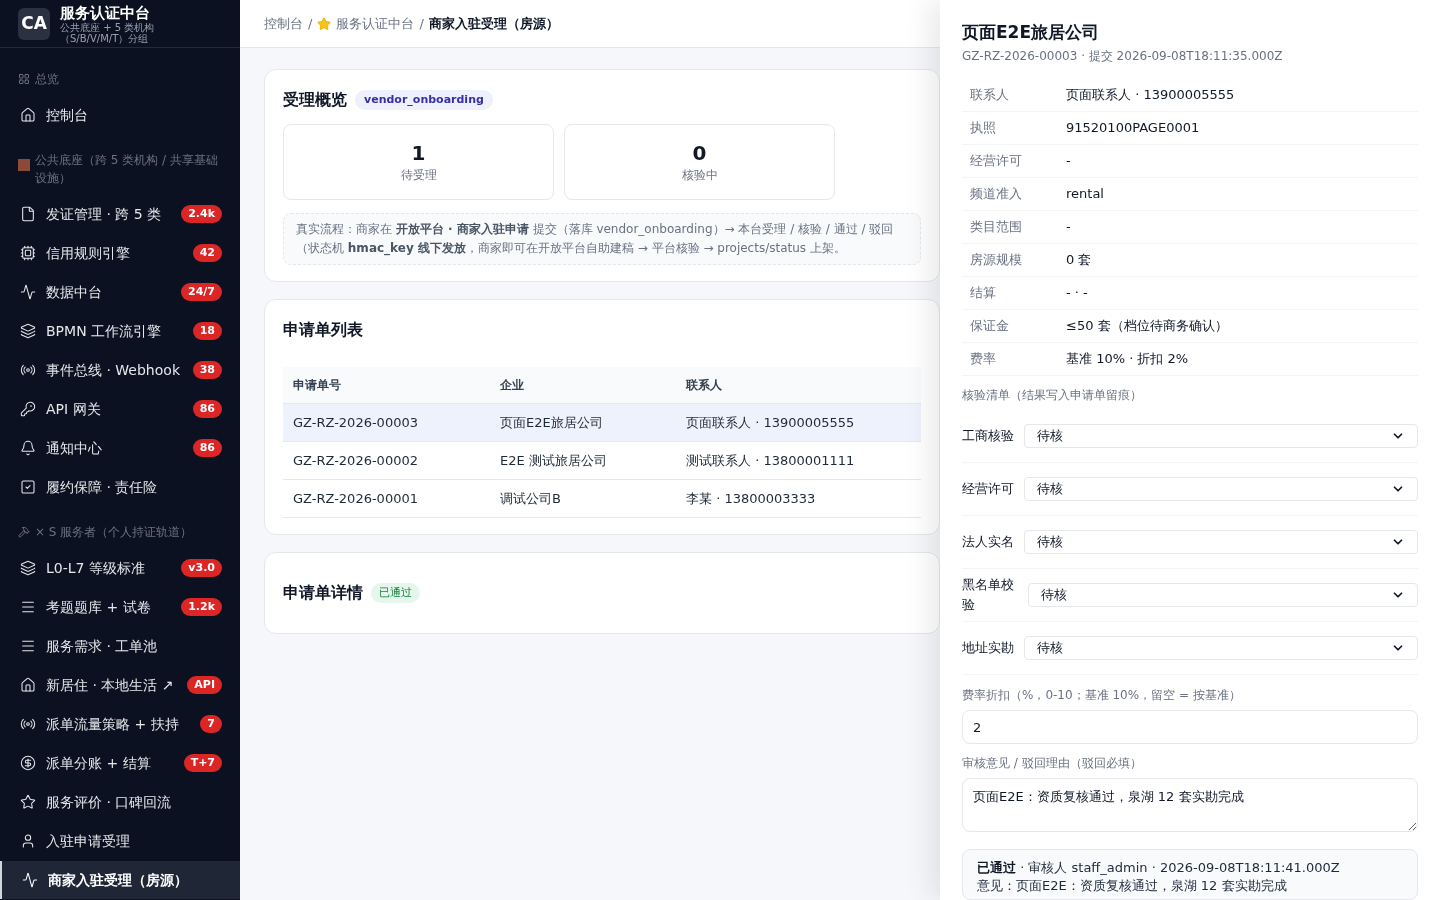  I want to click on tag: vendor_onboarding, so click(424, 100).